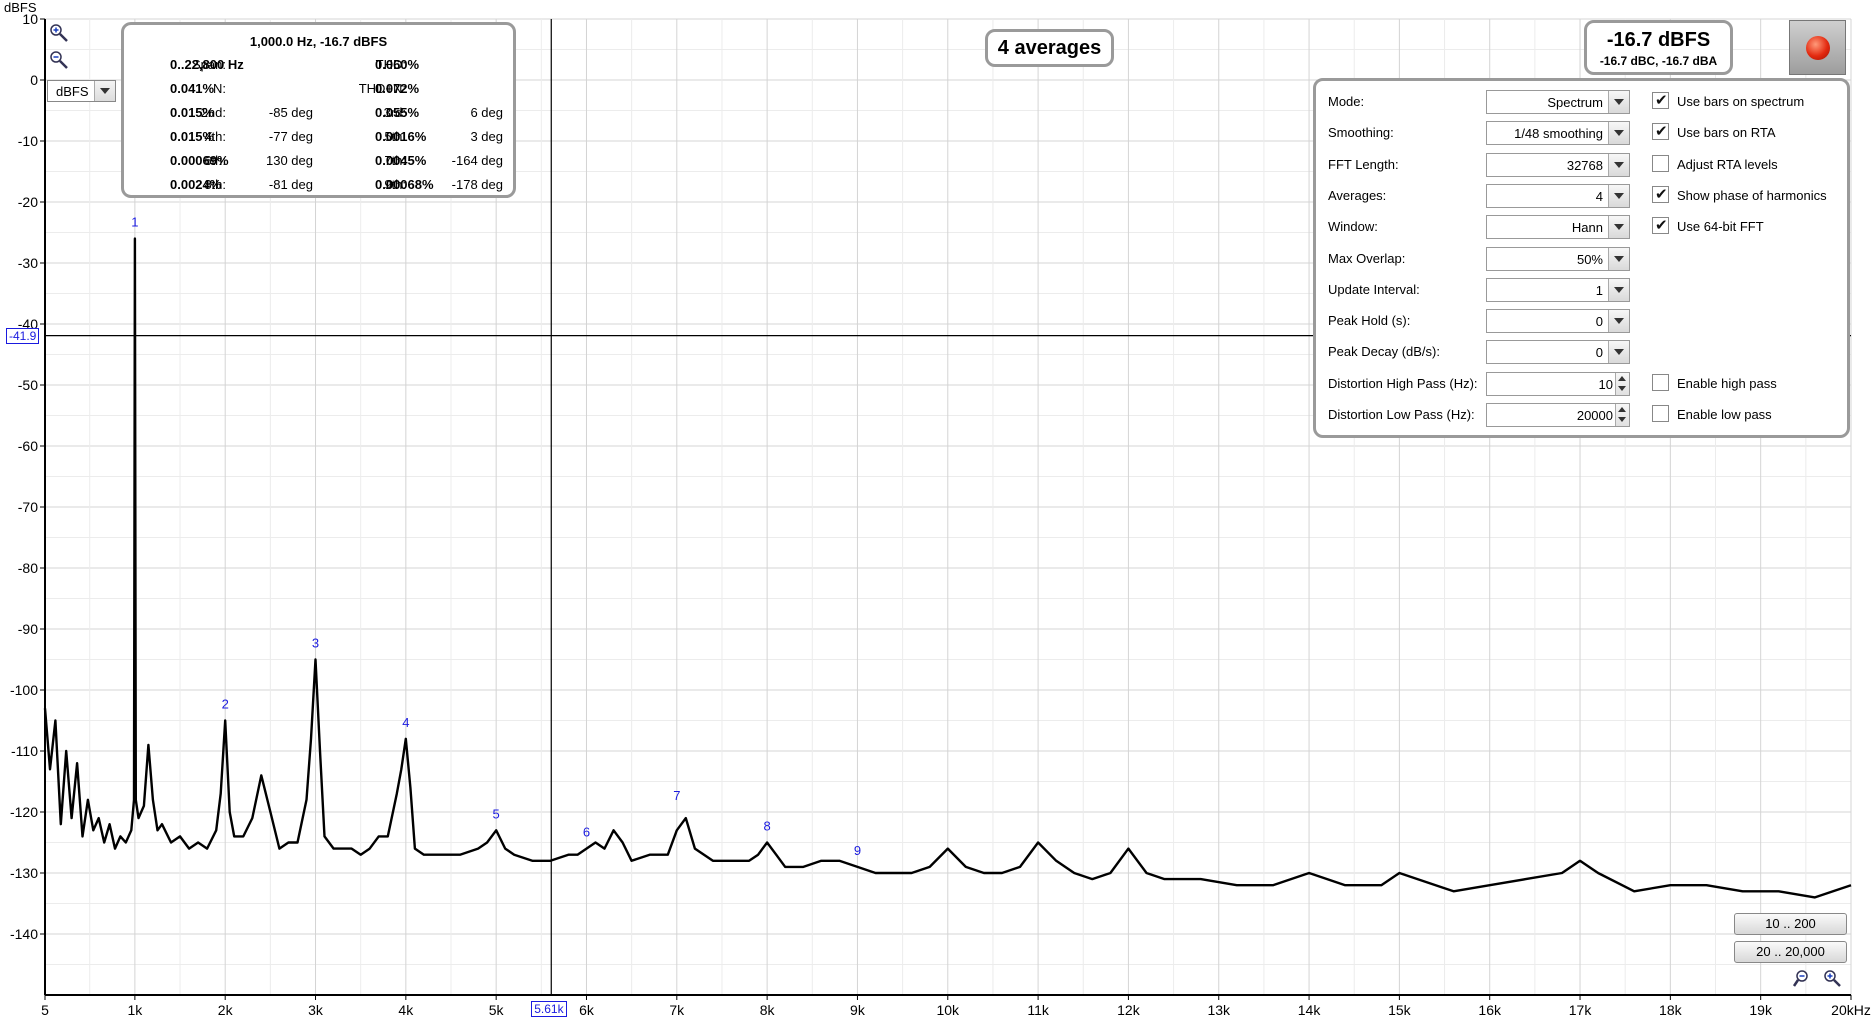 Image resolution: width=1873 pixels, height=1024 pixels. Describe the element at coordinates (219, 88) in the screenshot. I see `n-label: N:` at that location.